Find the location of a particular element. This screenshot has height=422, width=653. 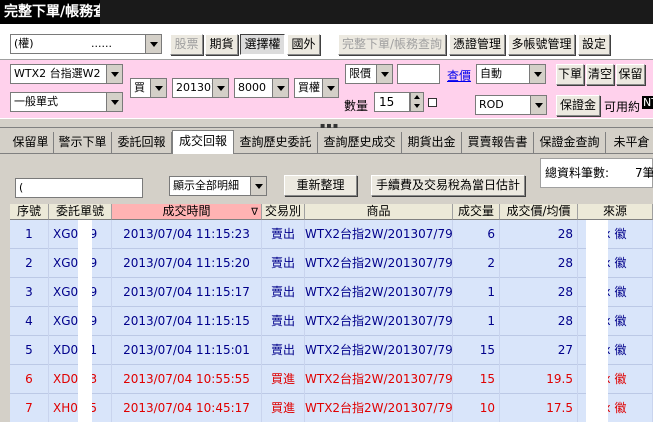

record-count-box: 總資料筆數: 7筆 is located at coordinates (596, 173).